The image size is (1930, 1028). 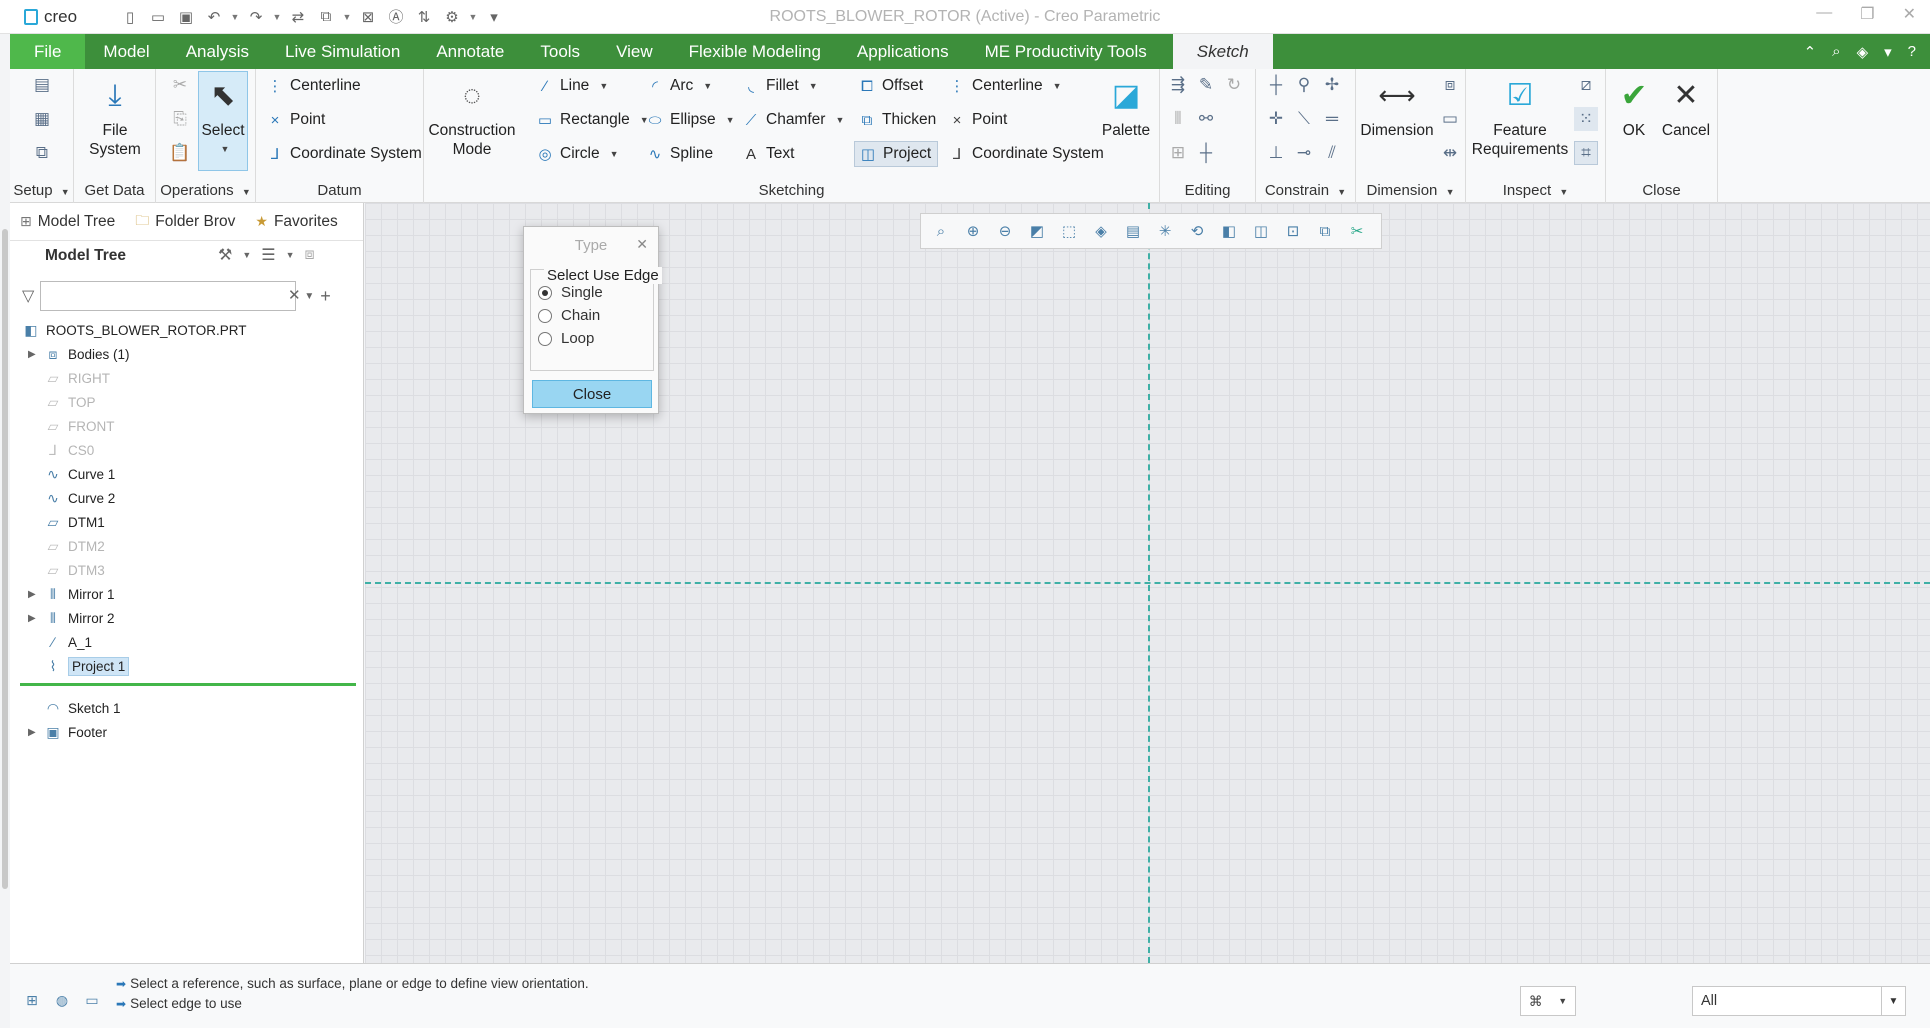 I want to click on tab-view: View, so click(x=634, y=51).